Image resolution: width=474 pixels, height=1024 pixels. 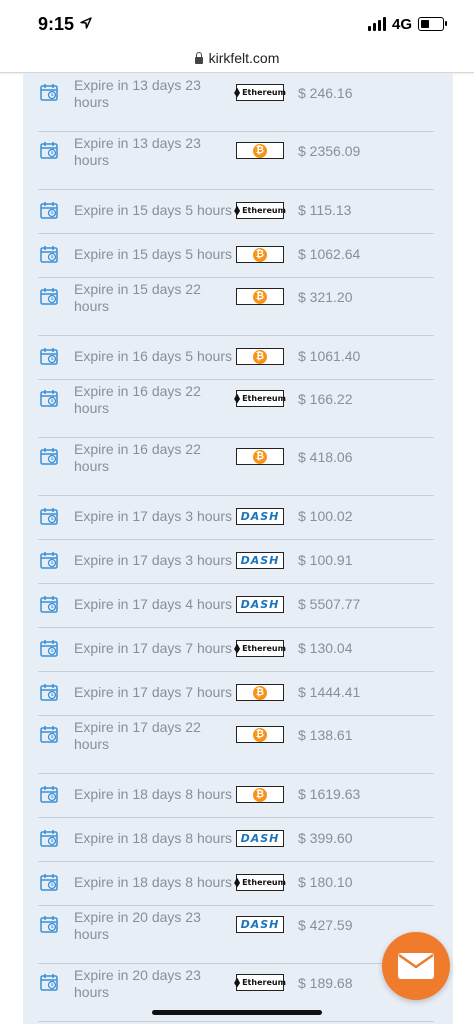 I want to click on order-row: Expire in 17 days 22 hours ₿ $ 138.61, so click(x=236, y=744).